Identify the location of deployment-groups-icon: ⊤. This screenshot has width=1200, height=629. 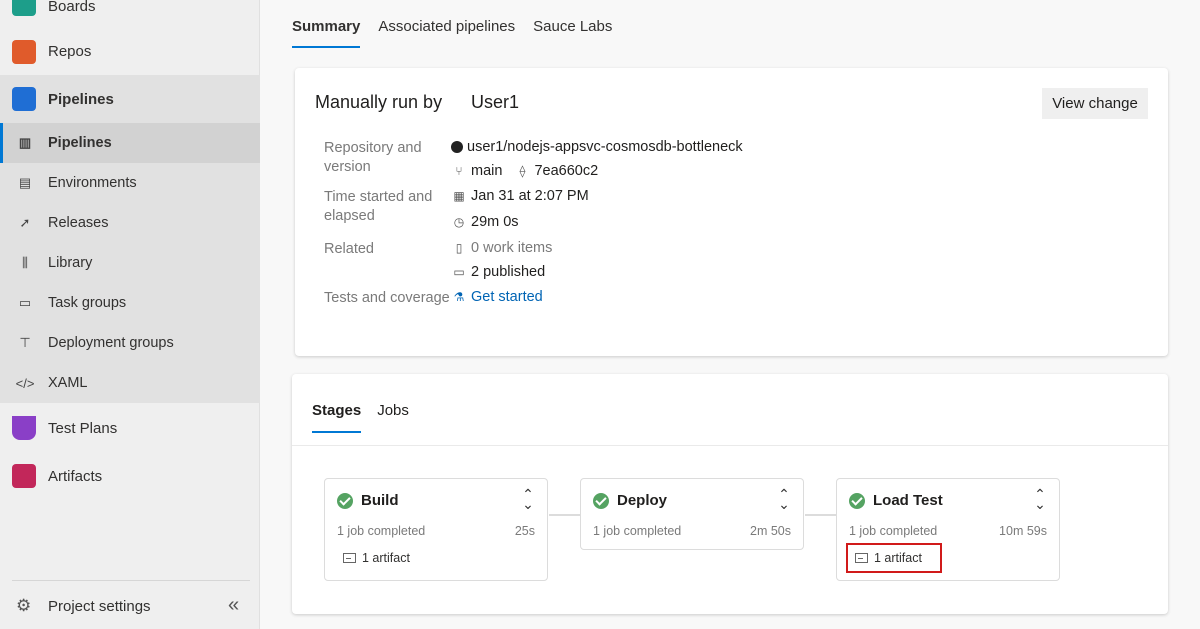
(25, 342).